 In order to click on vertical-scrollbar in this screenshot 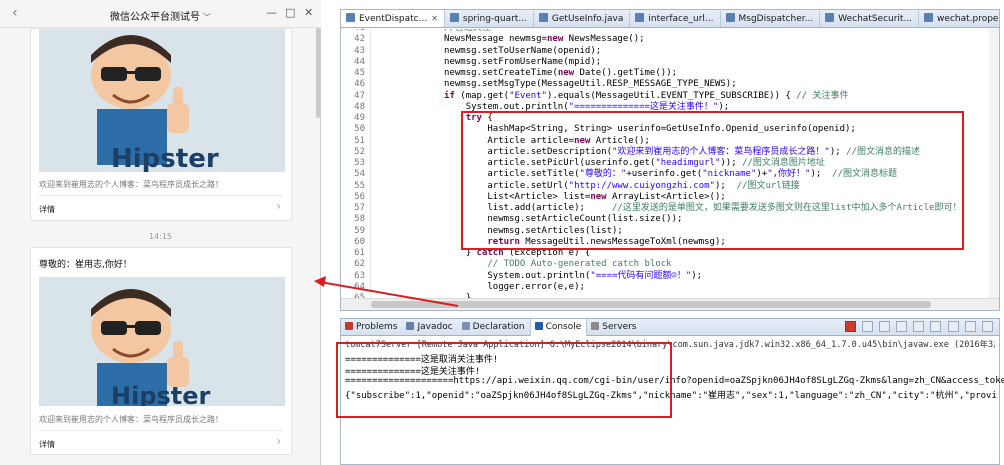, I will do `click(994, 164)`.